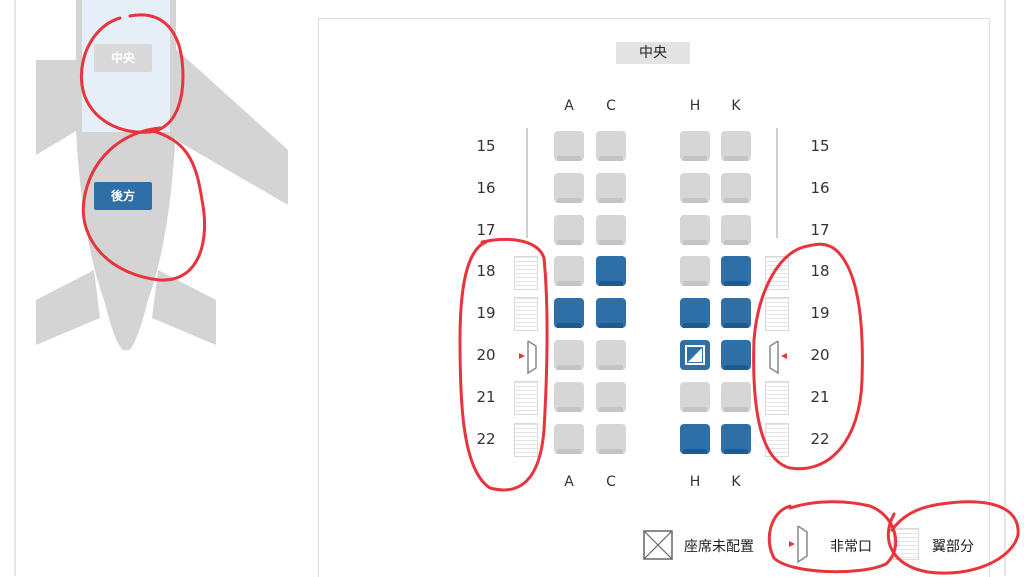  What do you see at coordinates (611, 188) in the screenshot?
I see `seat-16C` at bounding box center [611, 188].